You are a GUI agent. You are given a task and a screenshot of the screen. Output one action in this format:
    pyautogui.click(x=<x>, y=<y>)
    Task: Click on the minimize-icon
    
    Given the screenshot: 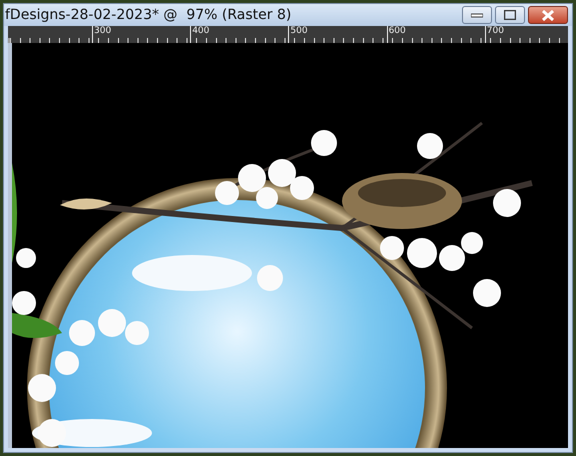 What is the action you would take?
    pyautogui.click(x=477, y=15)
    